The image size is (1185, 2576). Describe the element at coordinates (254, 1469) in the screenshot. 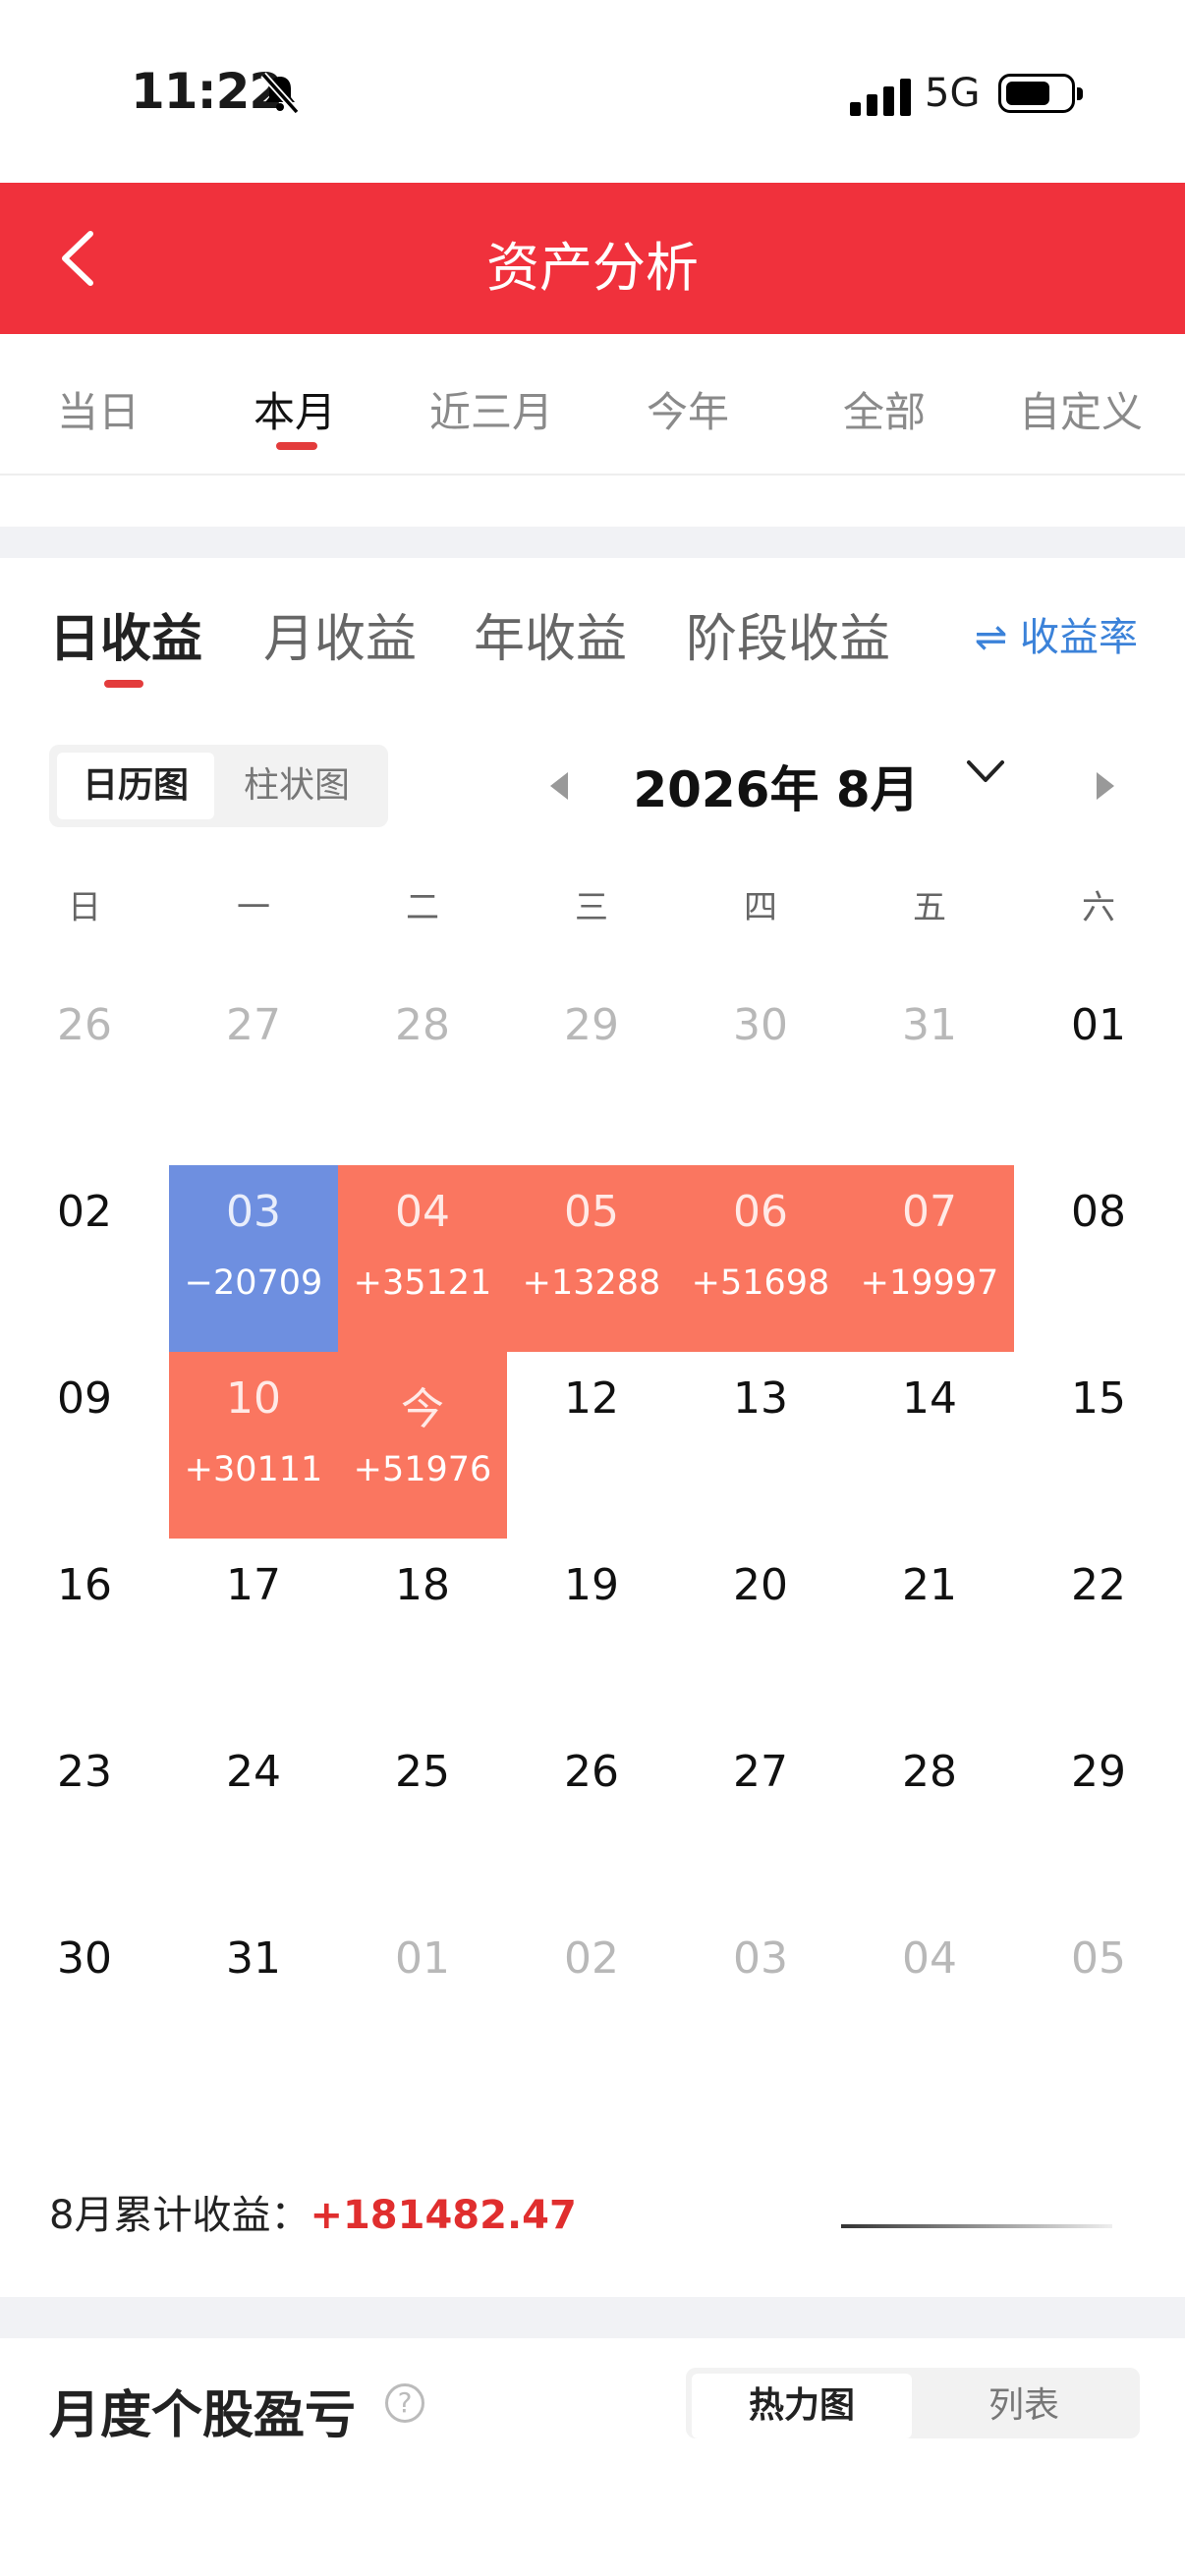

I see `calendar-day-profit: +30111` at that location.